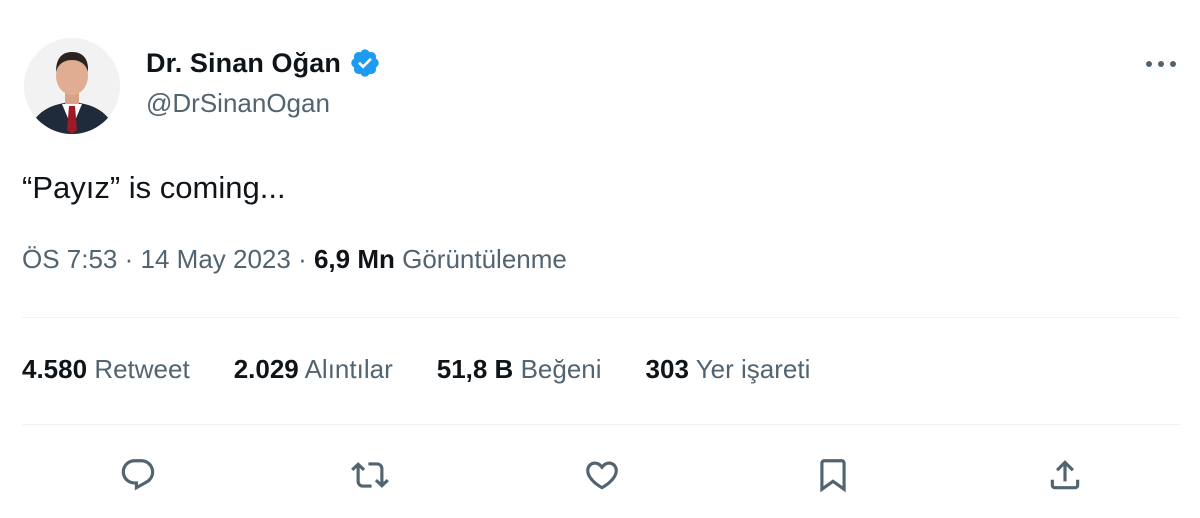  I want to click on stat-label: Retweet, so click(142, 369).